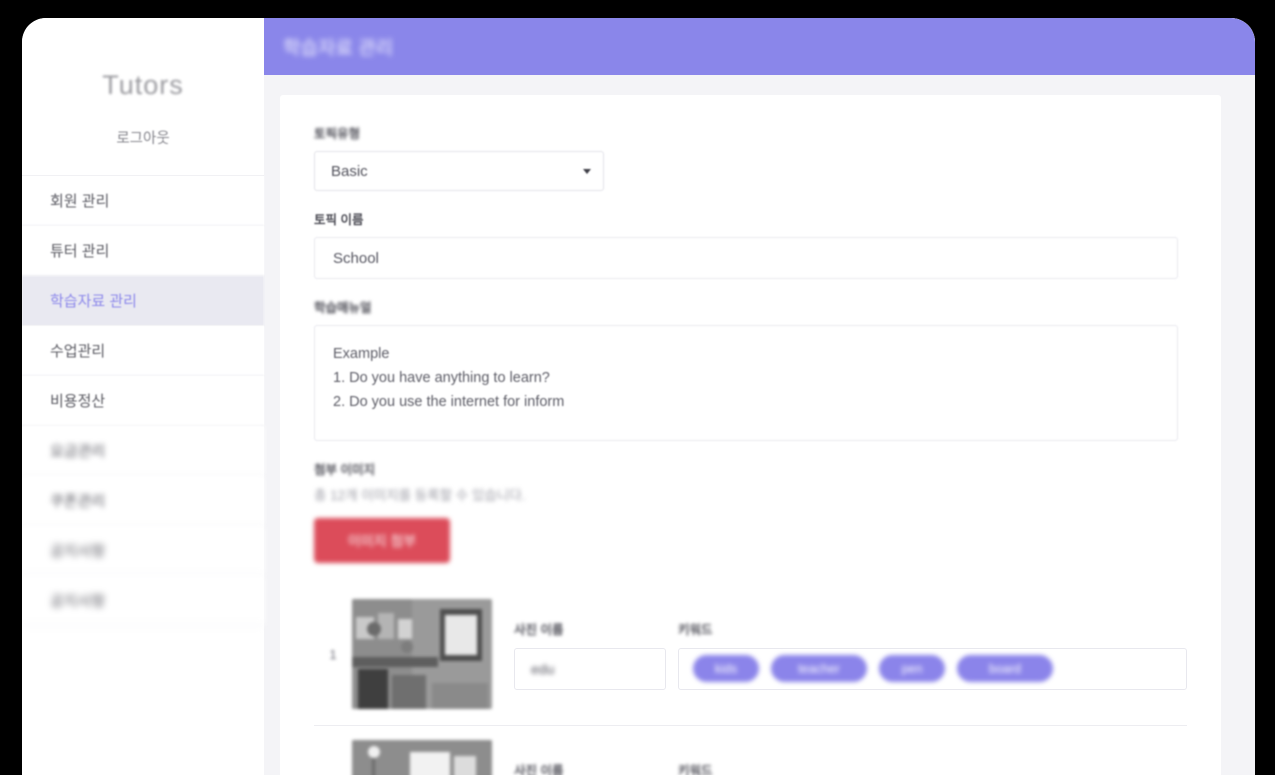 This screenshot has width=1275, height=775. Describe the element at coordinates (746, 258) in the screenshot. I see `topic-name-input: School` at that location.